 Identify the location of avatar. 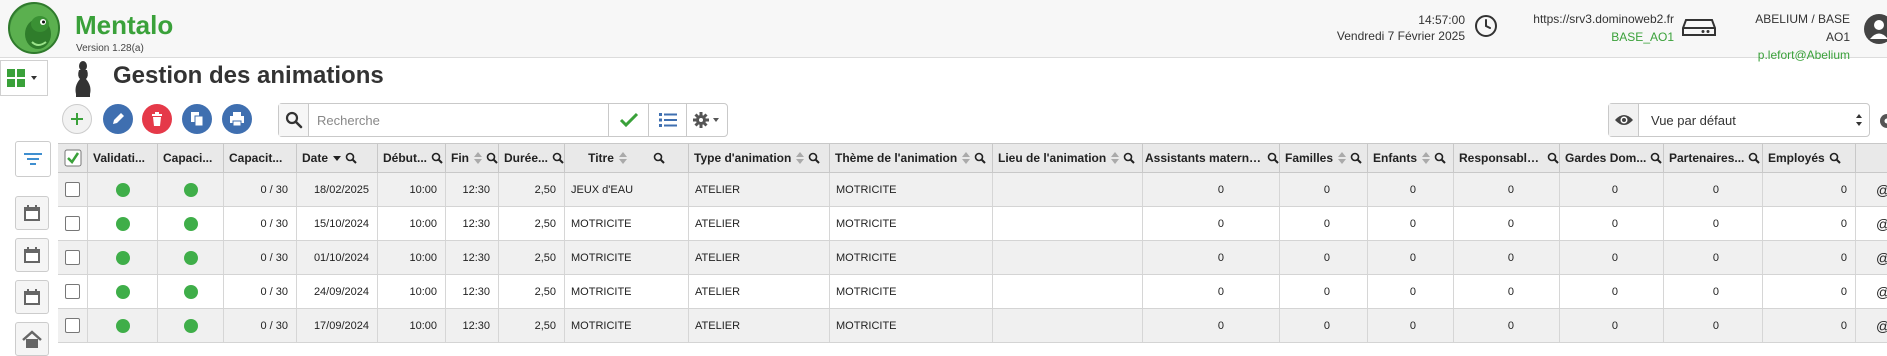
(1875, 29).